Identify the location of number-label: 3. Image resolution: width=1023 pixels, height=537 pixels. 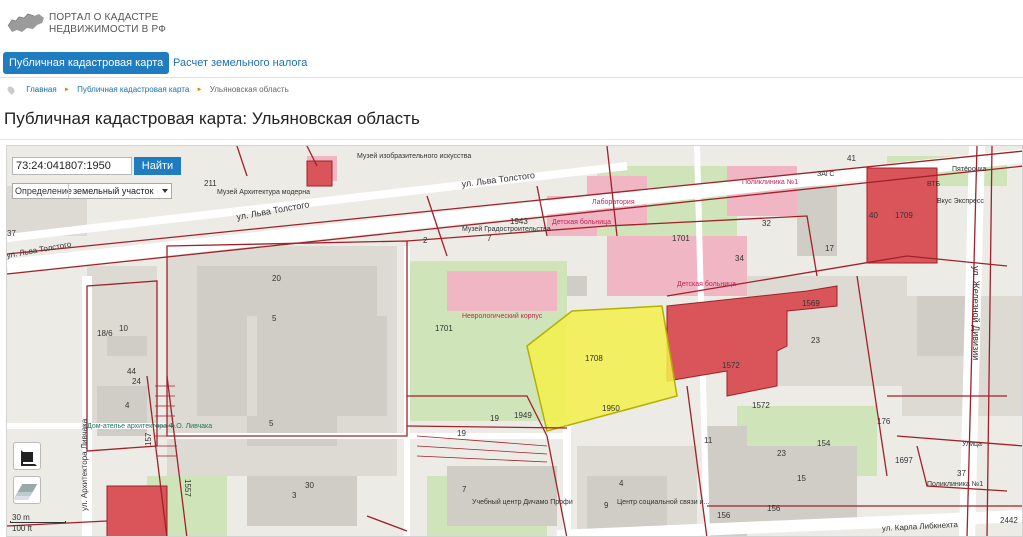
(294, 495).